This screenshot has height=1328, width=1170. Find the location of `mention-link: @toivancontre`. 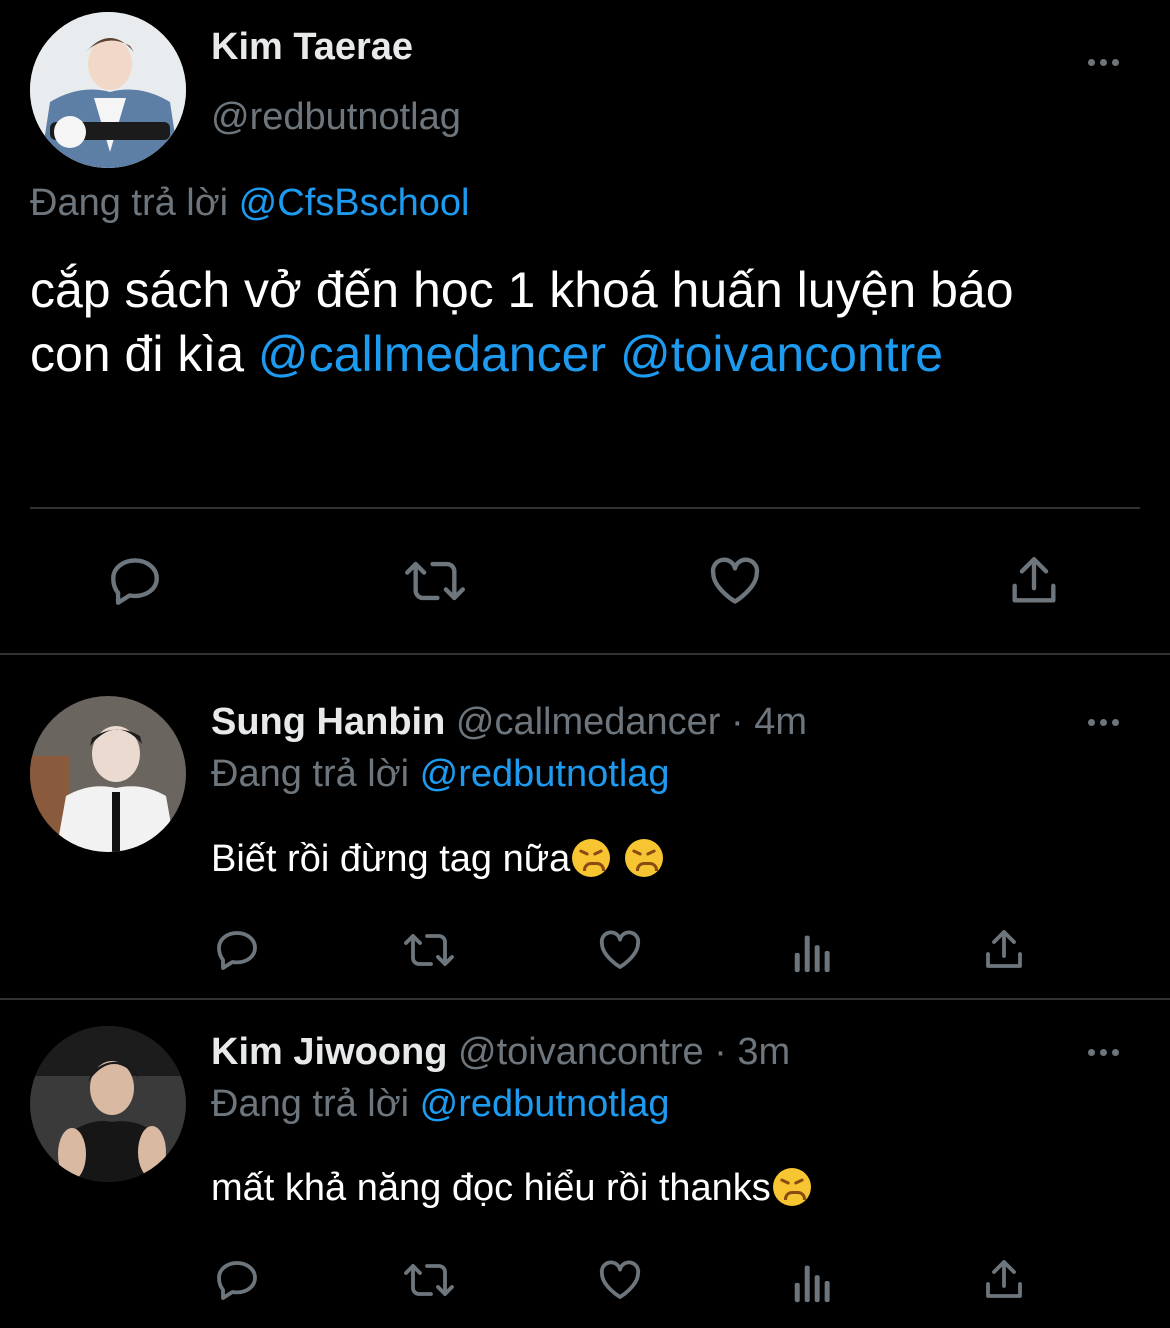

mention-link: @toivancontre is located at coordinates (781, 354).